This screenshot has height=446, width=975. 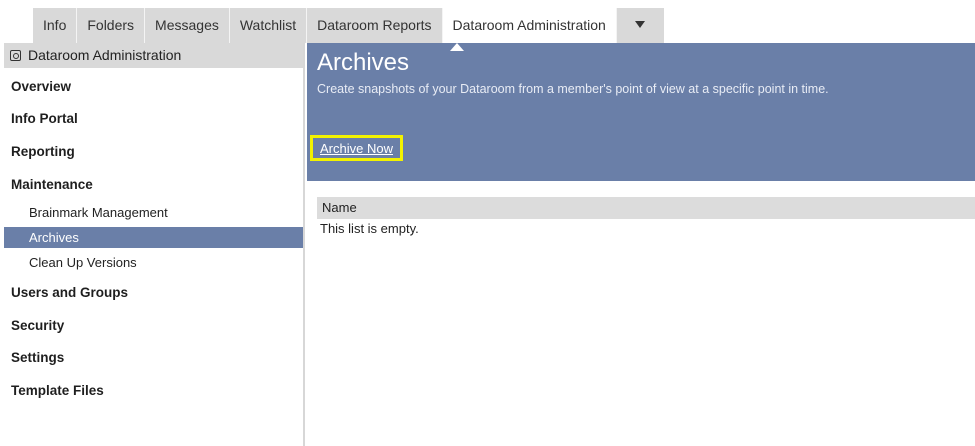 I want to click on sidebar-header-label: Dataroom Administration, so click(x=105, y=55).